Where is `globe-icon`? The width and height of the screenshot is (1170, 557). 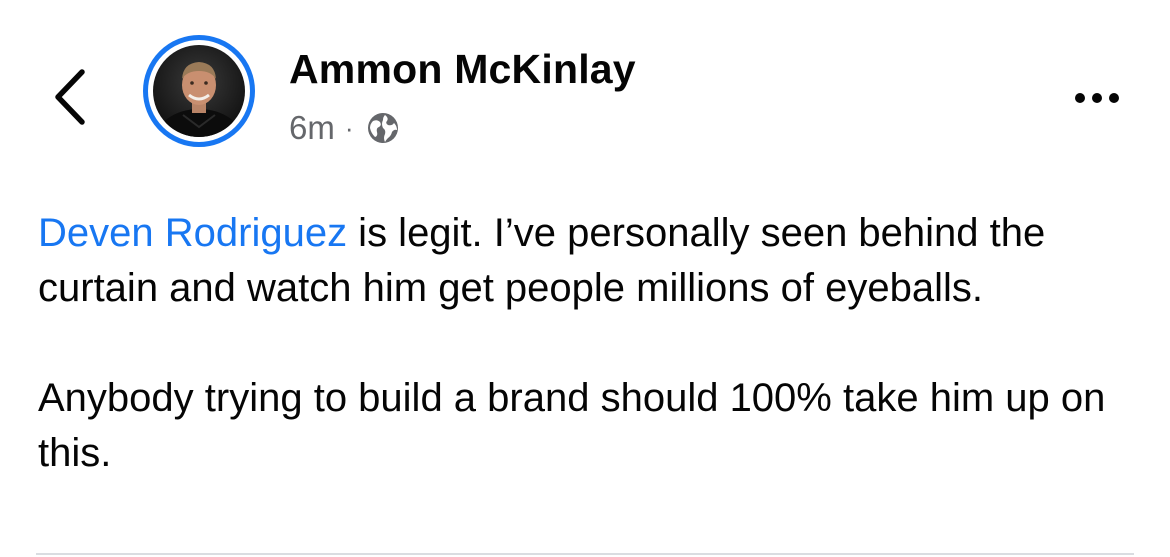
globe-icon is located at coordinates (383, 128).